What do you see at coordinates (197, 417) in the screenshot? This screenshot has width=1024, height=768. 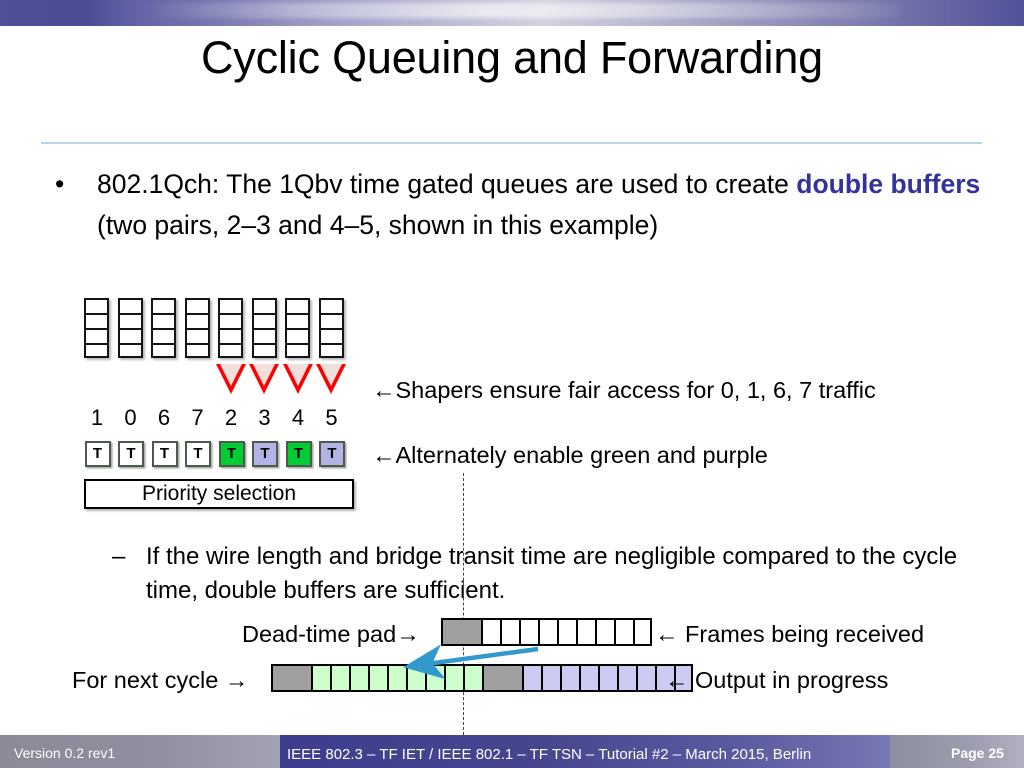 I see `priority-number: 7` at bounding box center [197, 417].